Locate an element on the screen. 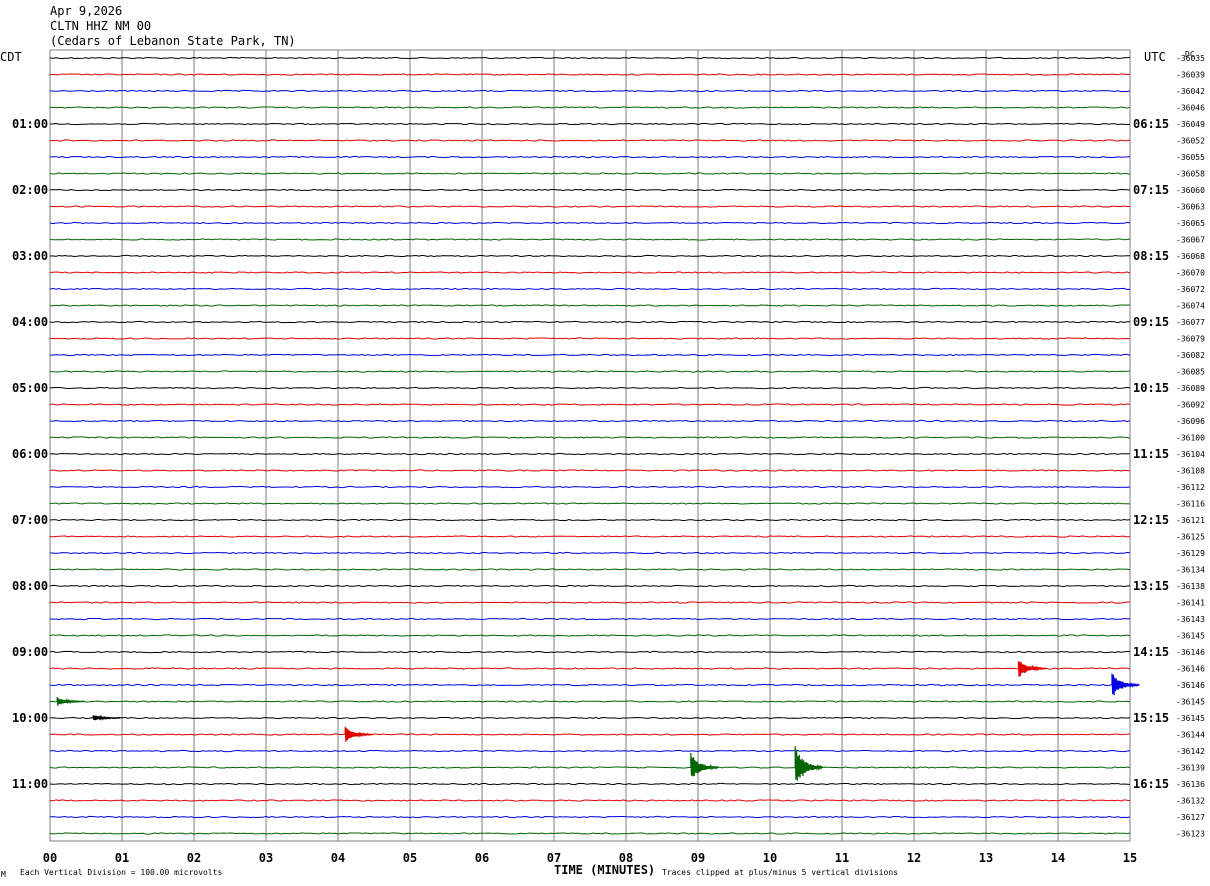  x-tick-label: 11 is located at coordinates (842, 858).